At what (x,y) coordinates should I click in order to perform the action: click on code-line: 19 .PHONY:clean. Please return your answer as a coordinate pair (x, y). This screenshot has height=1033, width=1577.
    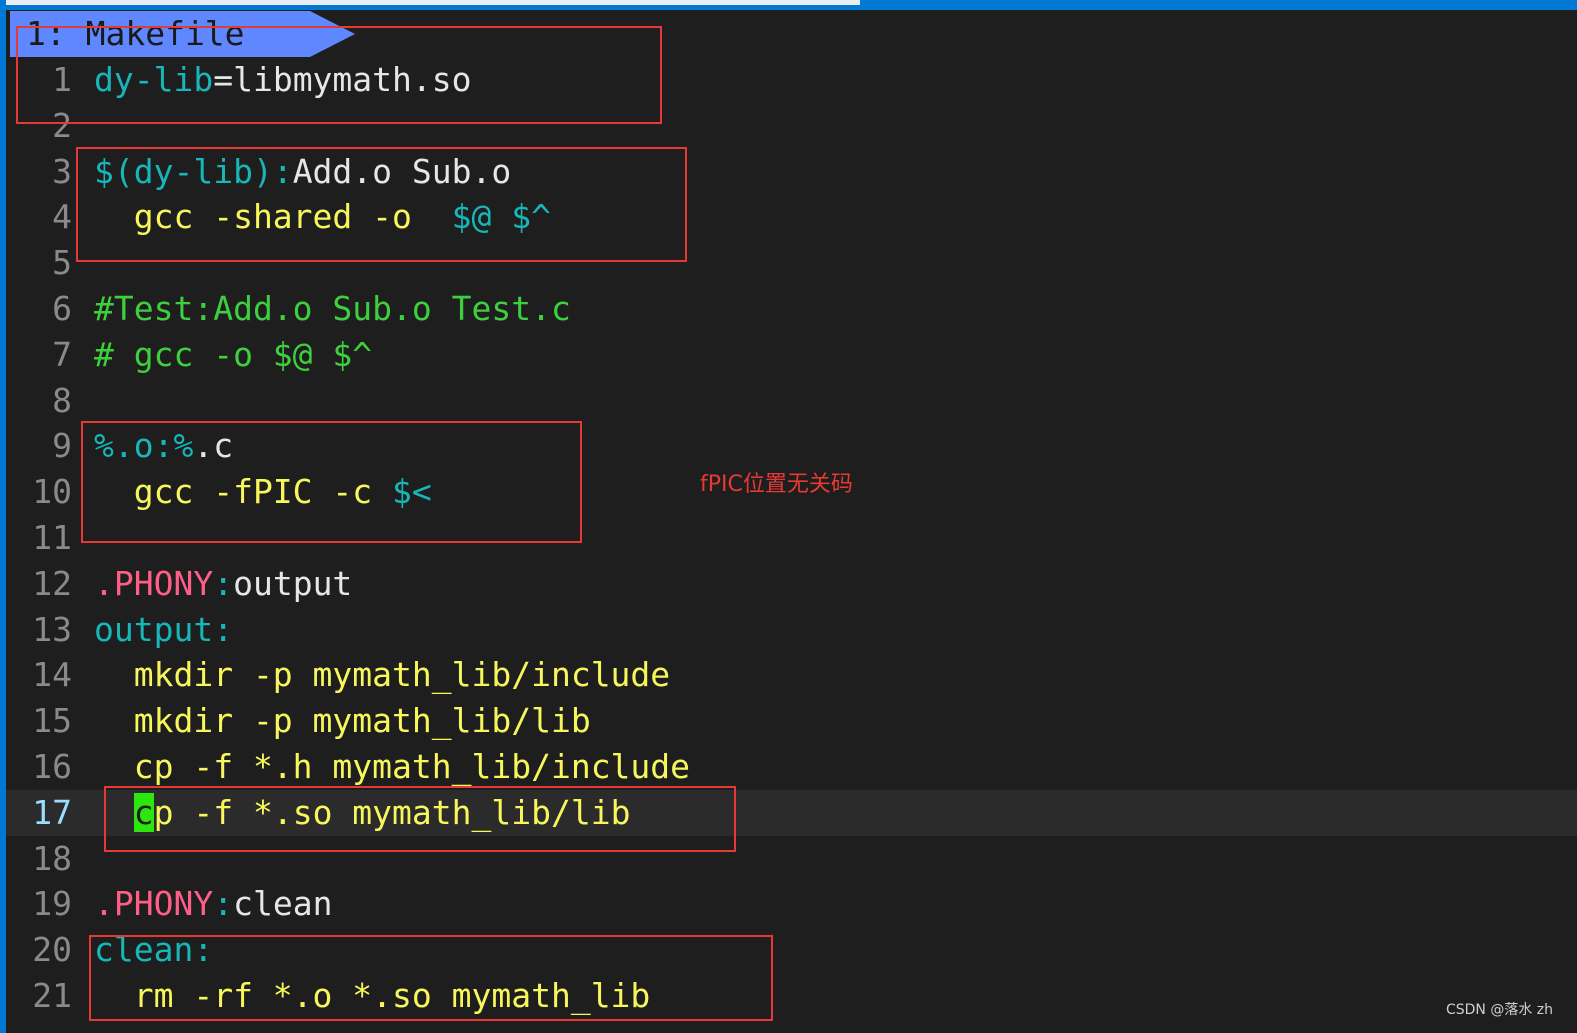
    Looking at the image, I should click on (791, 904).